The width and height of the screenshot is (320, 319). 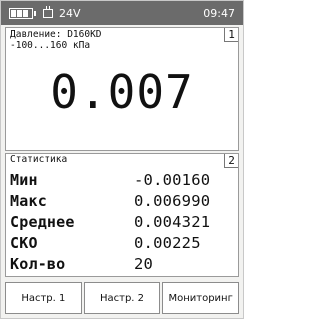 I want to click on stat-row-min: Мин -0.00160, so click(x=120, y=180).